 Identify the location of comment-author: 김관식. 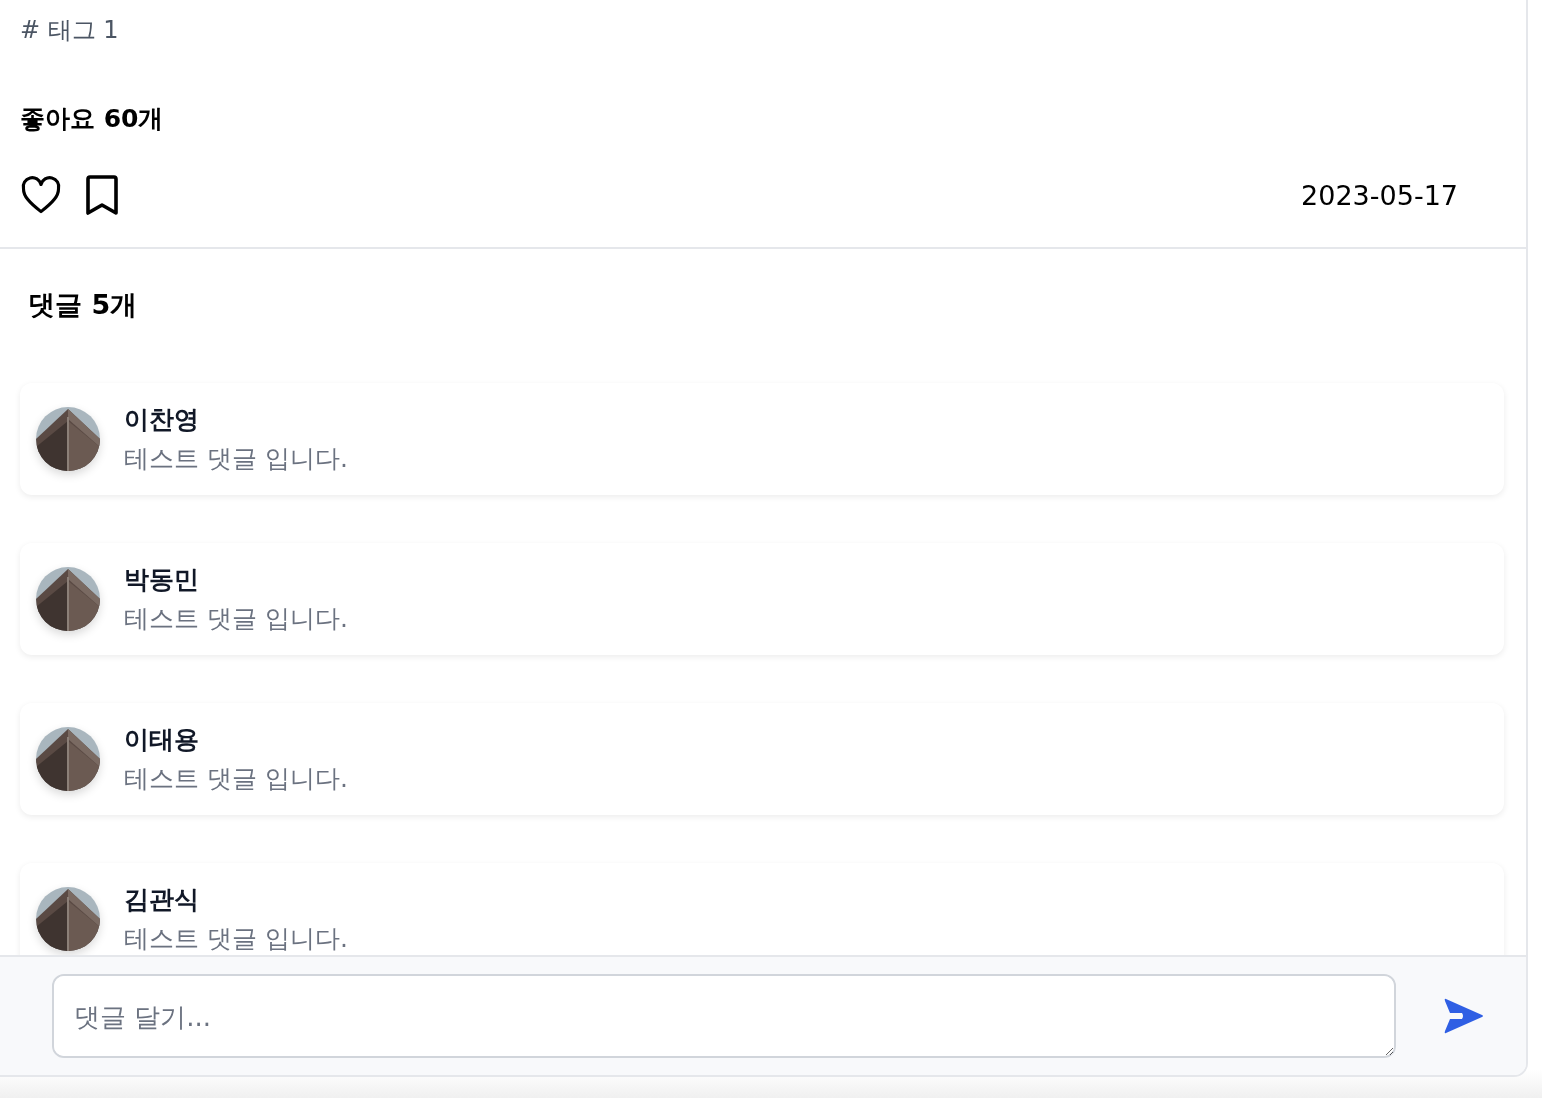
(162, 900).